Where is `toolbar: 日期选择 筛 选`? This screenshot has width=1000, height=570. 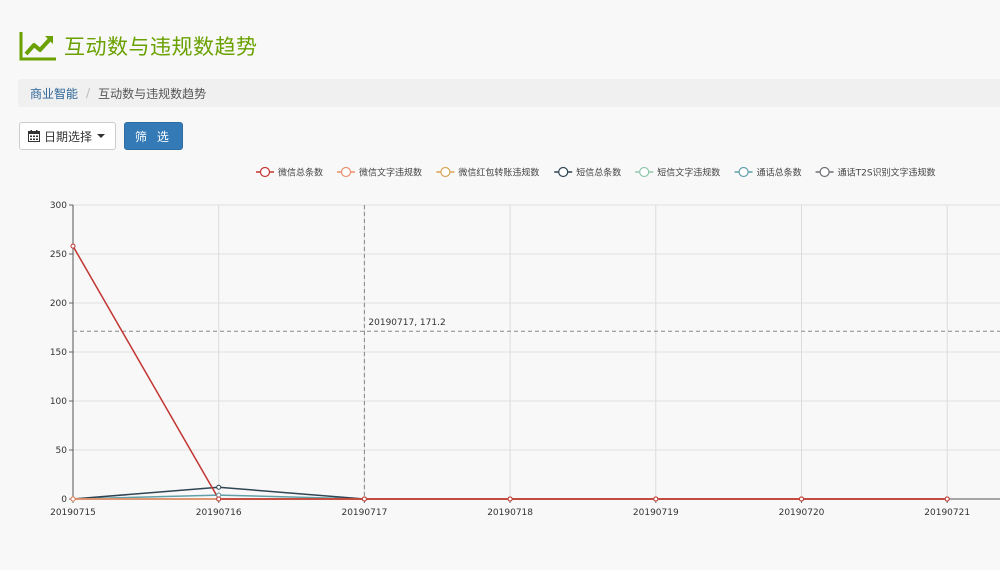 toolbar: 日期选择 筛 选 is located at coordinates (101, 136).